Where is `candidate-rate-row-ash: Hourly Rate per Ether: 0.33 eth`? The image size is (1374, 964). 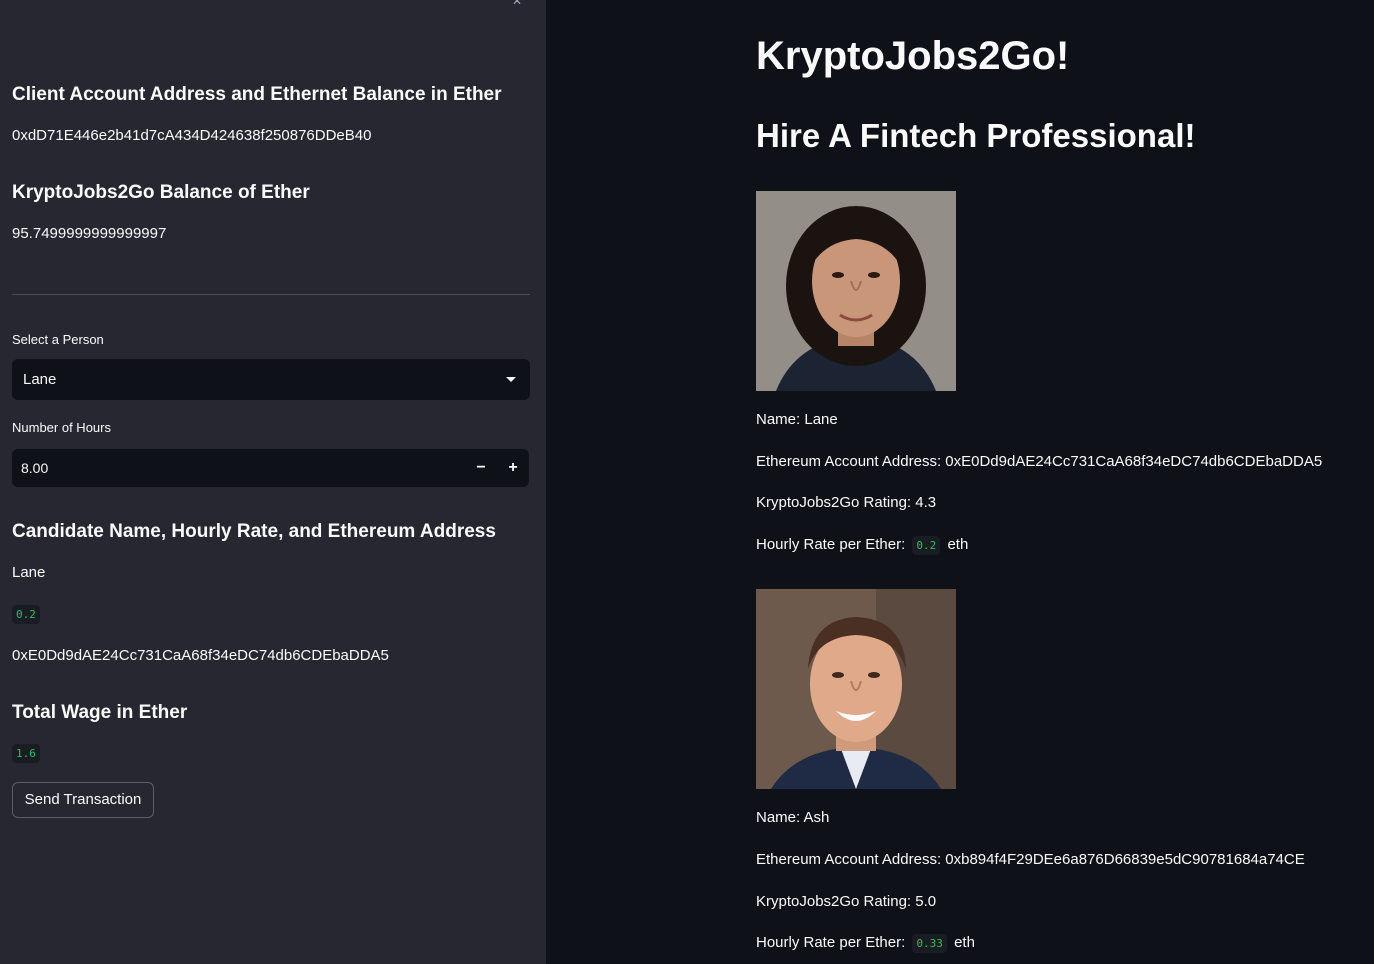 candidate-rate-row-ash: Hourly Rate per Ether: 0.33 eth is located at coordinates (865, 943).